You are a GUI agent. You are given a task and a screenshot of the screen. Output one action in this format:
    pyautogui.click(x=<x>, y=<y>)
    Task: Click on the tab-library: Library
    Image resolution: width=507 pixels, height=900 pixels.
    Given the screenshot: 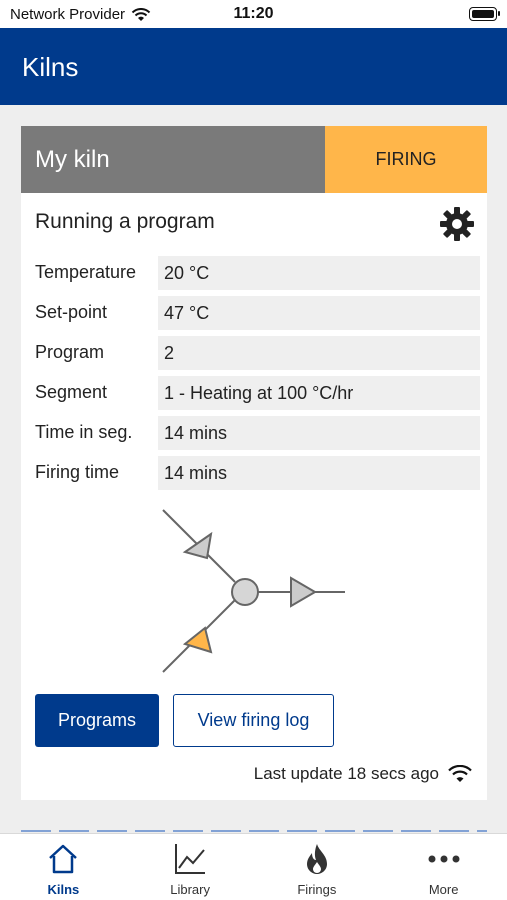 What is the action you would take?
    pyautogui.click(x=190, y=867)
    